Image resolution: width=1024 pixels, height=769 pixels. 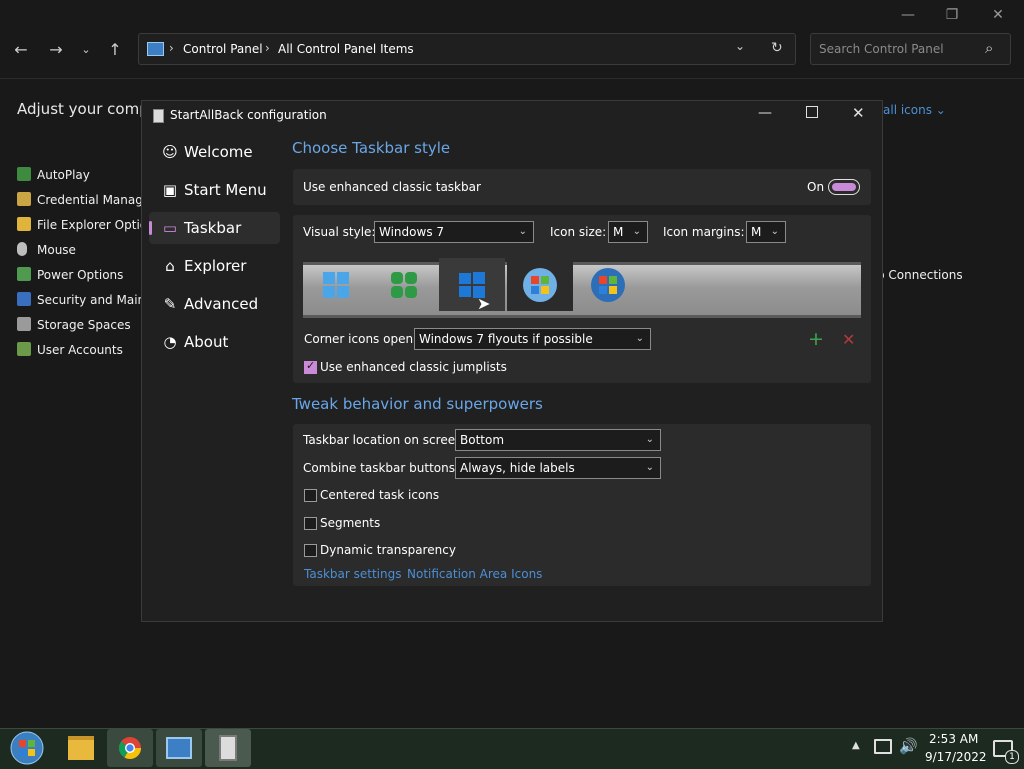 What do you see at coordinates (953, 739) in the screenshot?
I see `clock-time: 2:53 AM` at bounding box center [953, 739].